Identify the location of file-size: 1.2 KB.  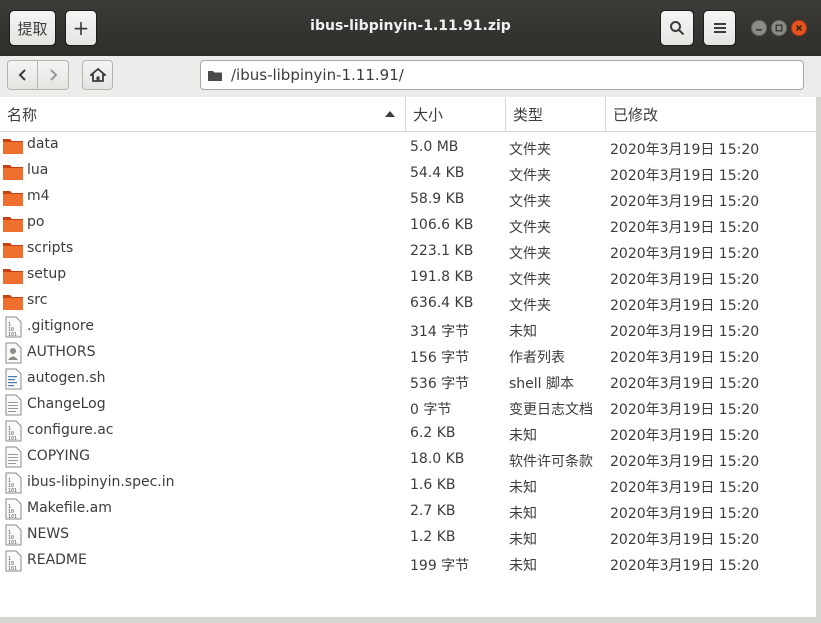
(433, 537).